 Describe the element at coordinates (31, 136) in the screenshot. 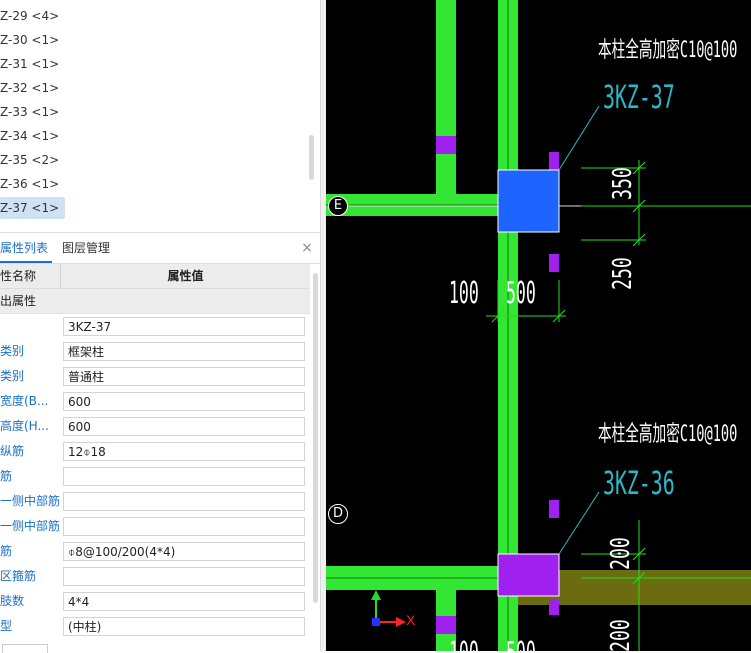

I see `list-item: Z-34 <1>` at that location.